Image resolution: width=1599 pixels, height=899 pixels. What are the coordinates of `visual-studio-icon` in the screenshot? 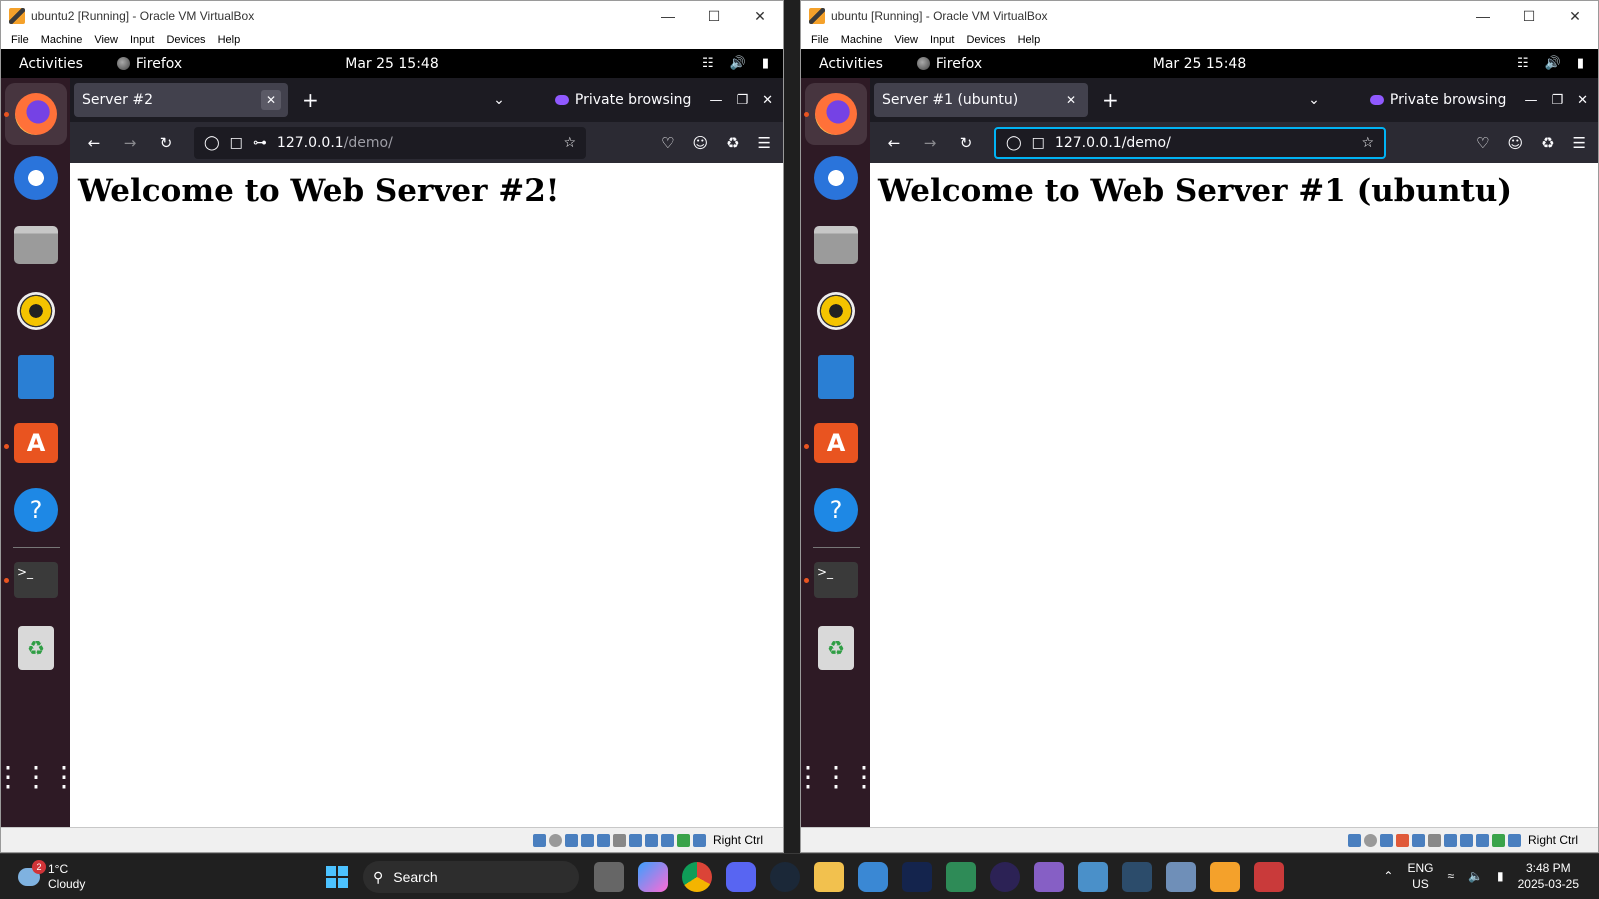 It's located at (1049, 877).